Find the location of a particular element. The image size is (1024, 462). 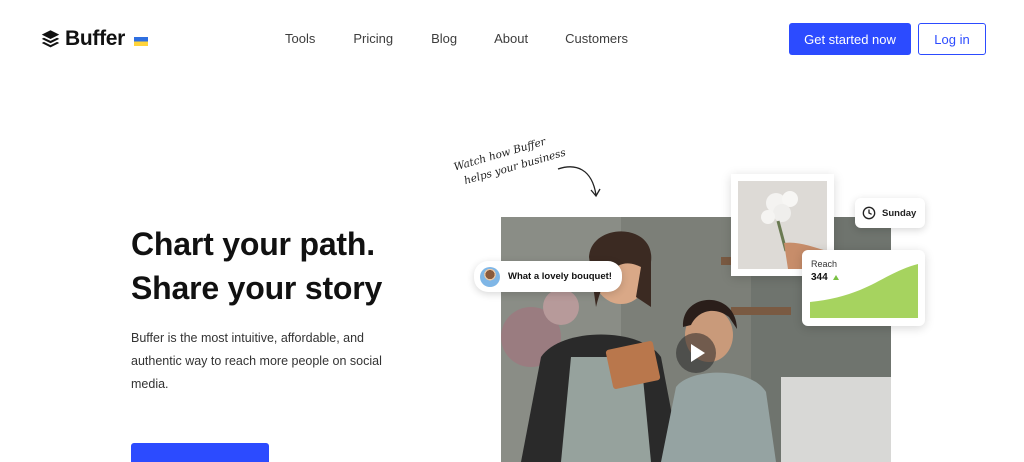

clock-icon is located at coordinates (869, 213).